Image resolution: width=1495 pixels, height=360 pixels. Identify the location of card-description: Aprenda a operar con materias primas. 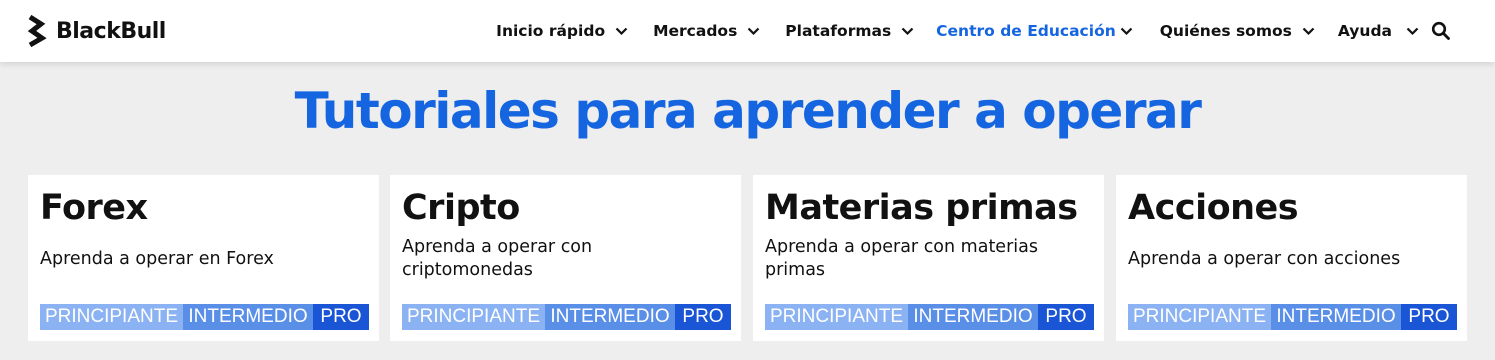
(901, 258).